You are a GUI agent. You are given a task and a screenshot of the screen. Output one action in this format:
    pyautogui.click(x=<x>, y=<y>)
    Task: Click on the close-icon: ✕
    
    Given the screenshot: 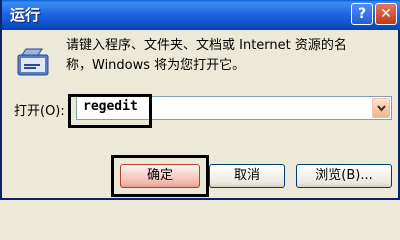 What is the action you would take?
    pyautogui.click(x=386, y=14)
    